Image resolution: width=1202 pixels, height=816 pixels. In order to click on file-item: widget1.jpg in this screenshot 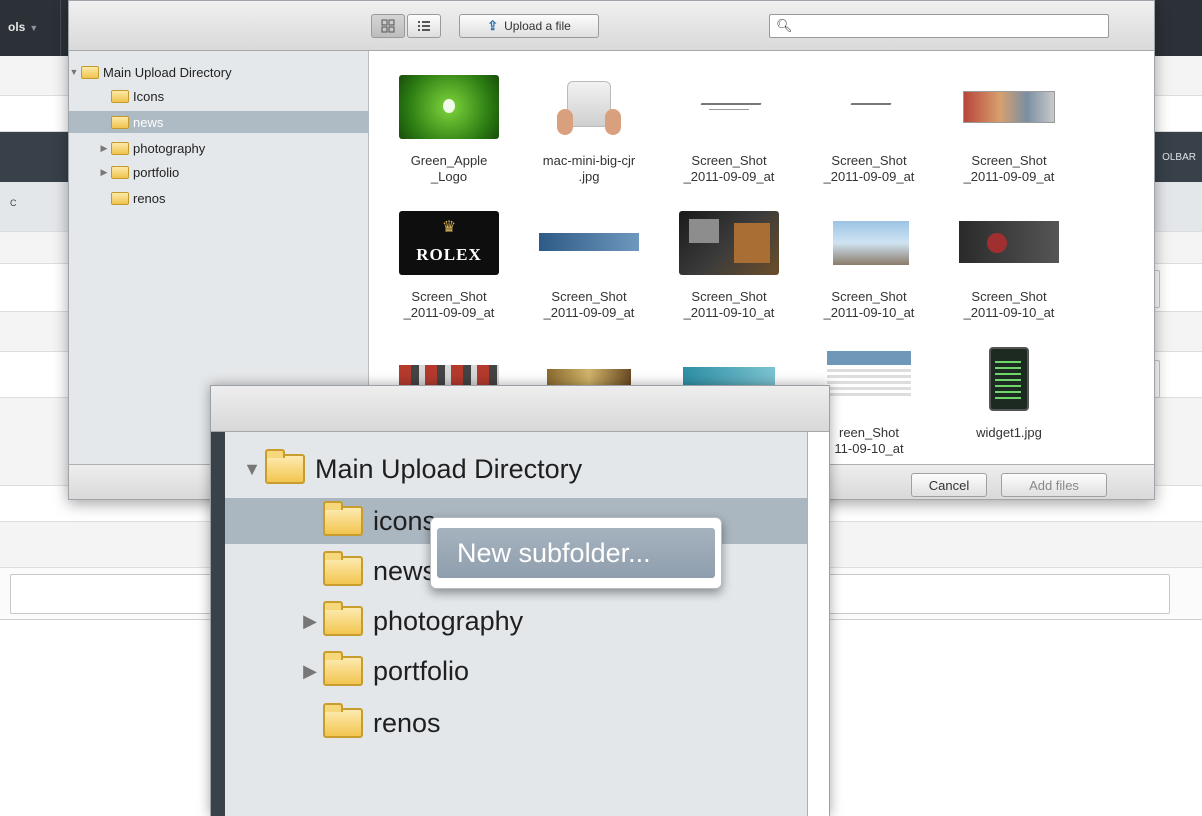, I will do `click(1009, 397)`.